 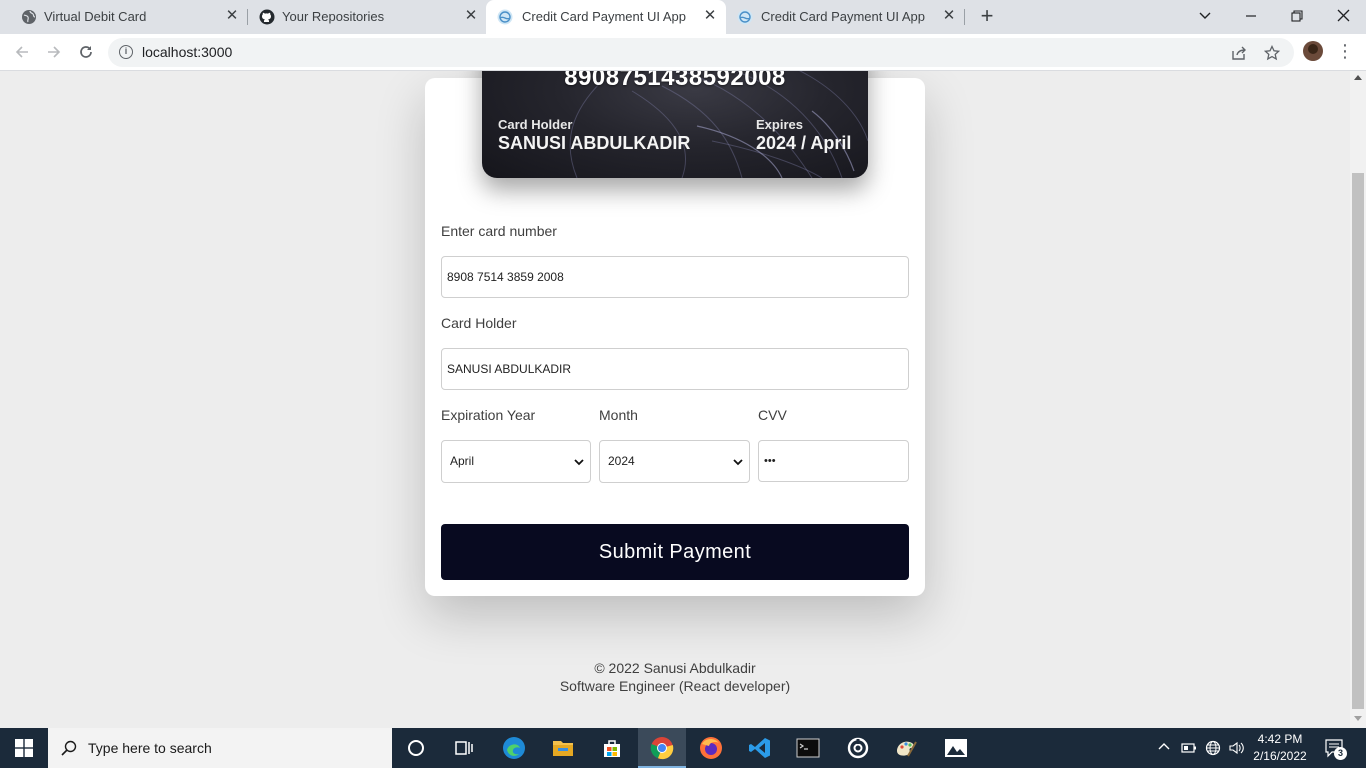 What do you see at coordinates (462, 461) in the screenshot?
I see `expiration-year-value: April` at bounding box center [462, 461].